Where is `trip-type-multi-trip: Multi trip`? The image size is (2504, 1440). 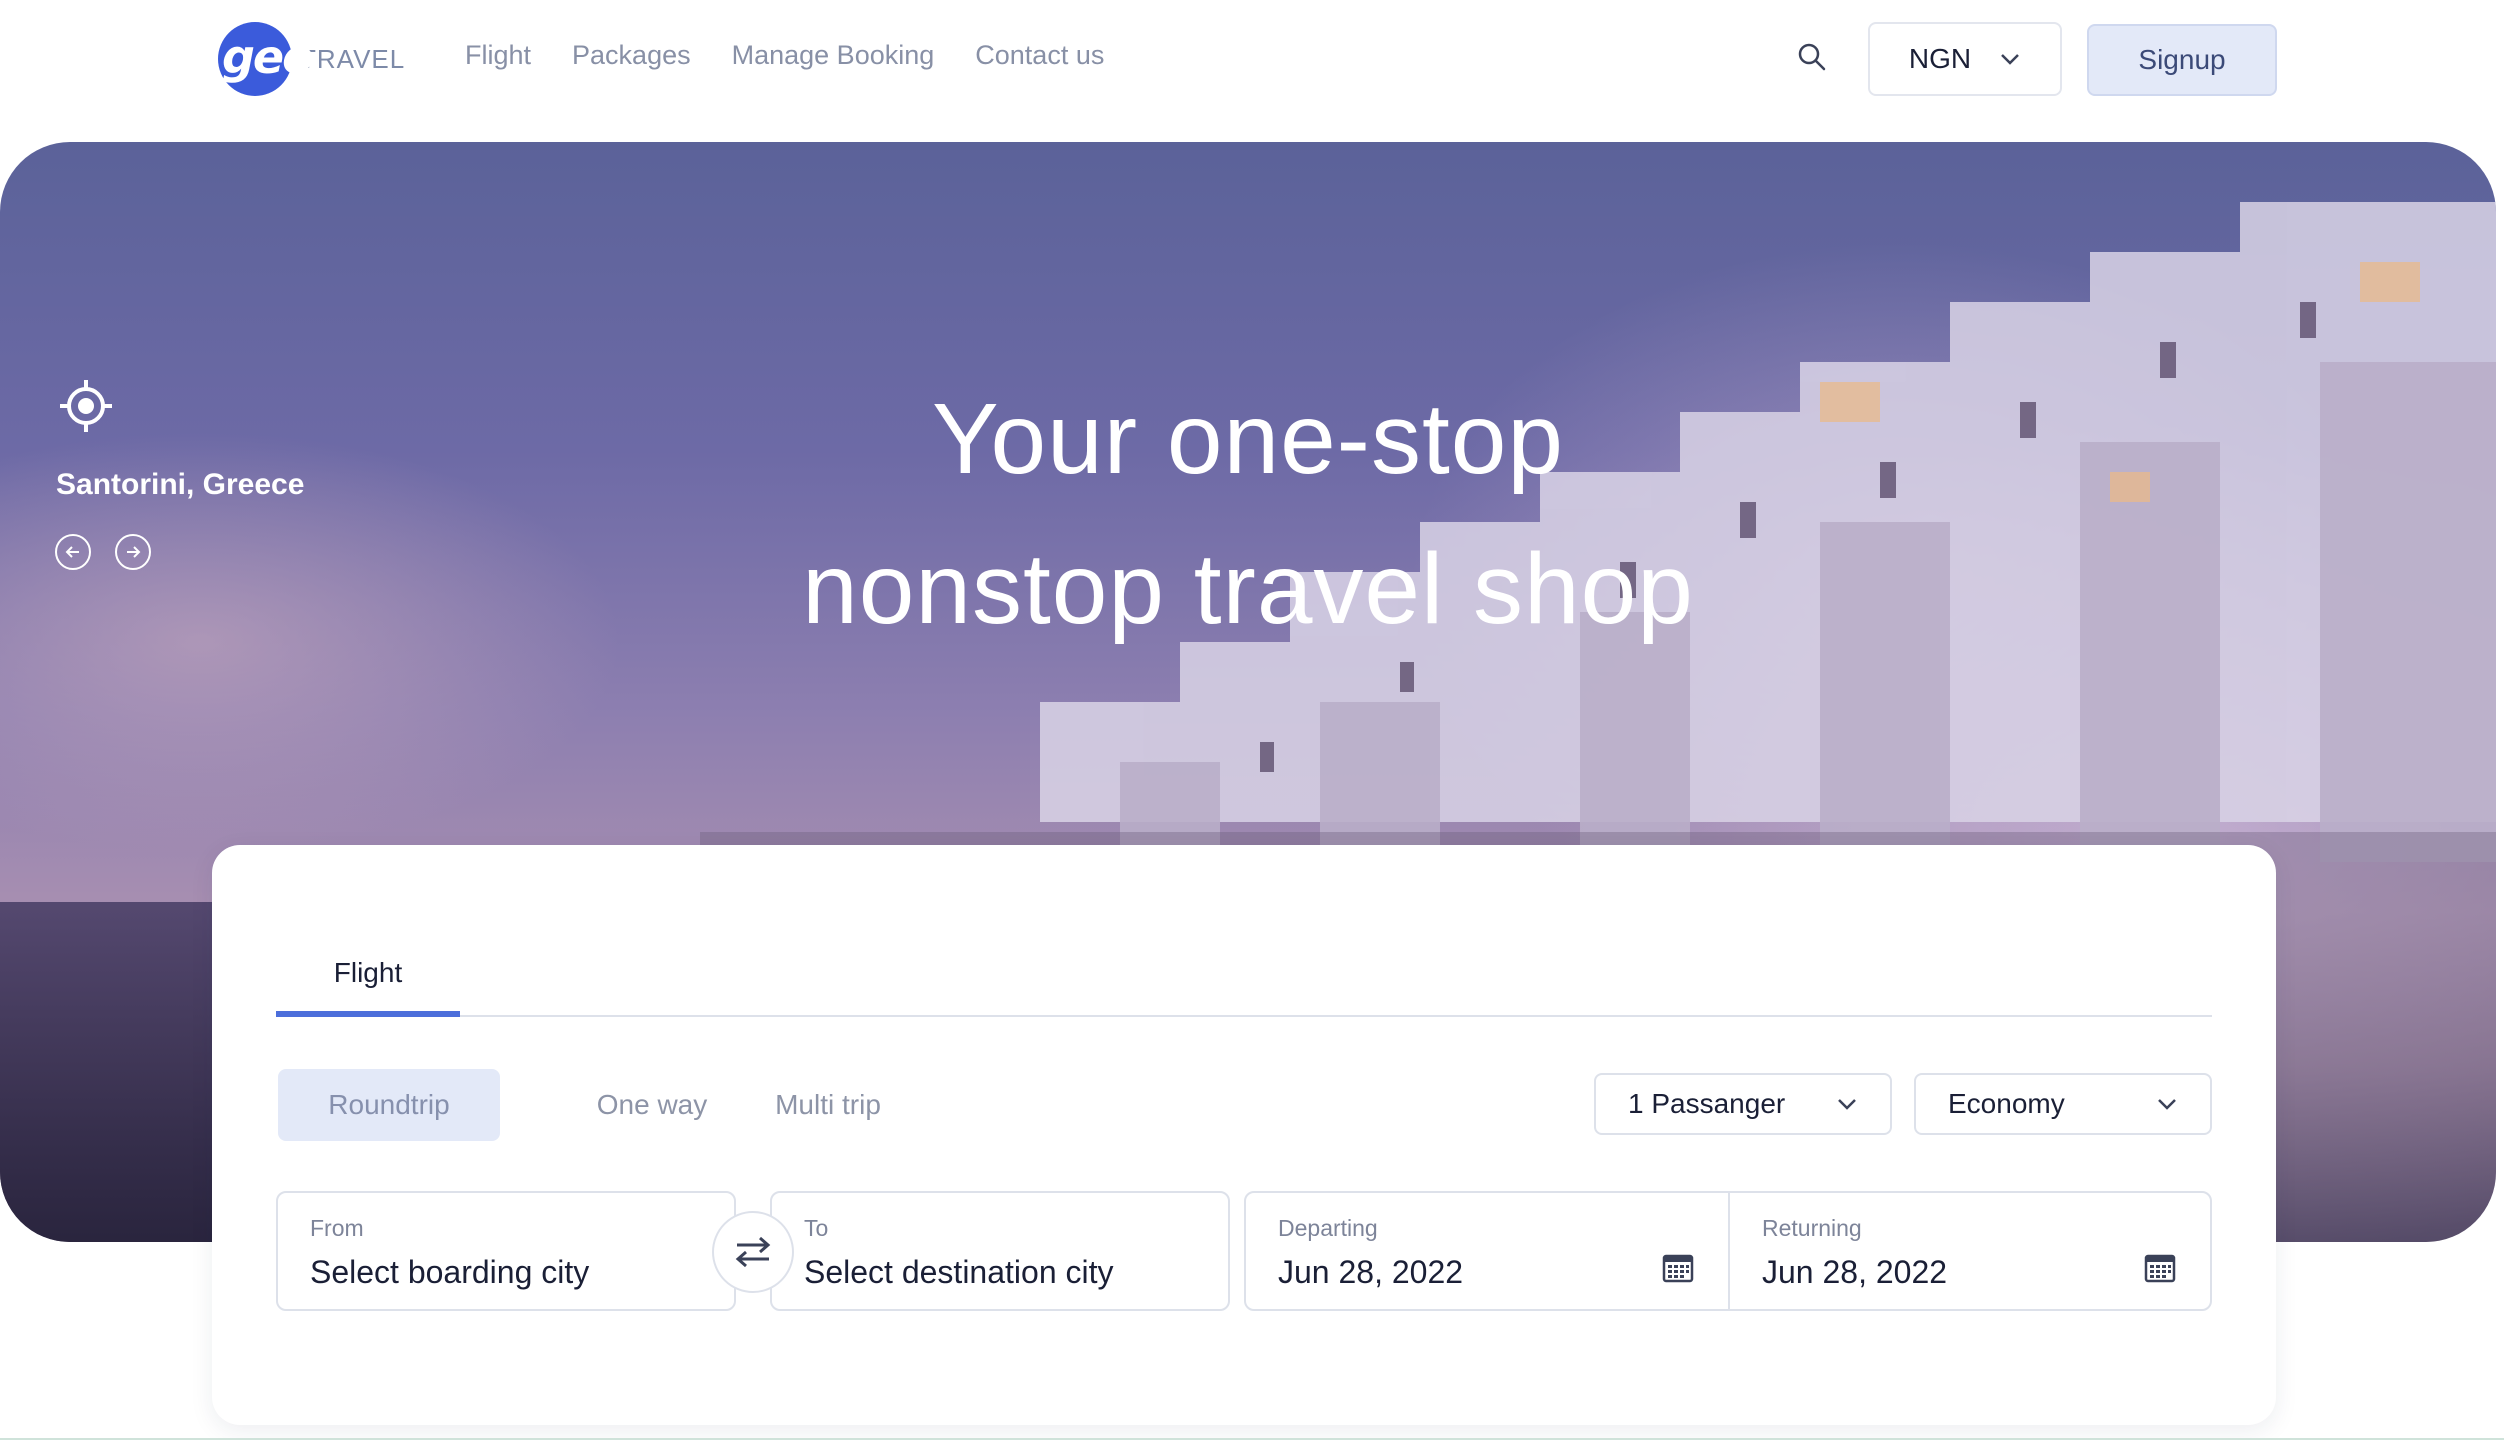 trip-type-multi-trip: Multi trip is located at coordinates (828, 1105).